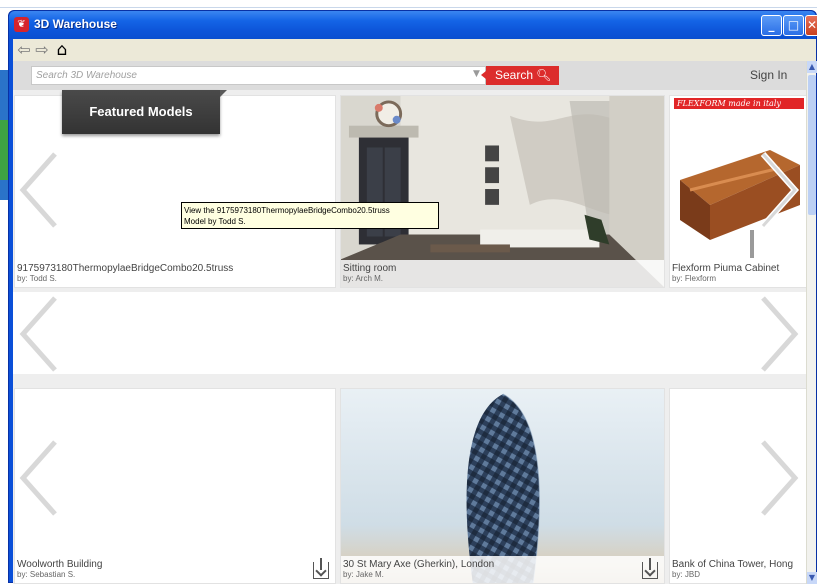 The width and height of the screenshot is (817, 584). I want to click on model-card: Sitting room by: Arch M., so click(502, 191).